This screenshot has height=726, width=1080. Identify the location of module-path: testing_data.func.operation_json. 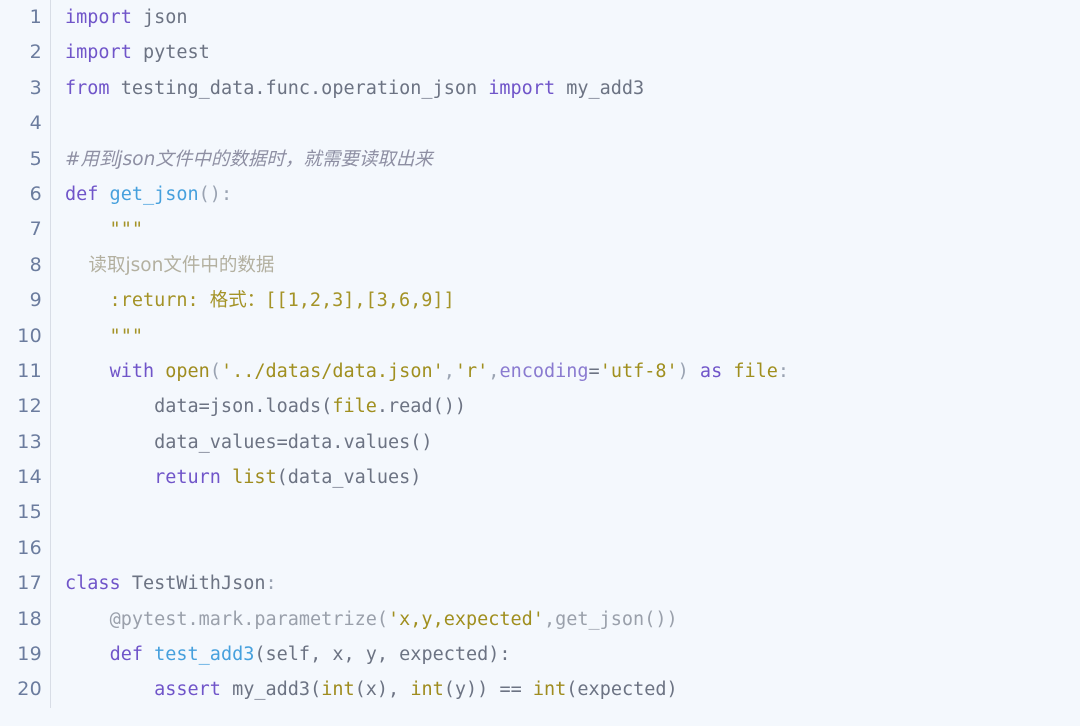
(299, 88).